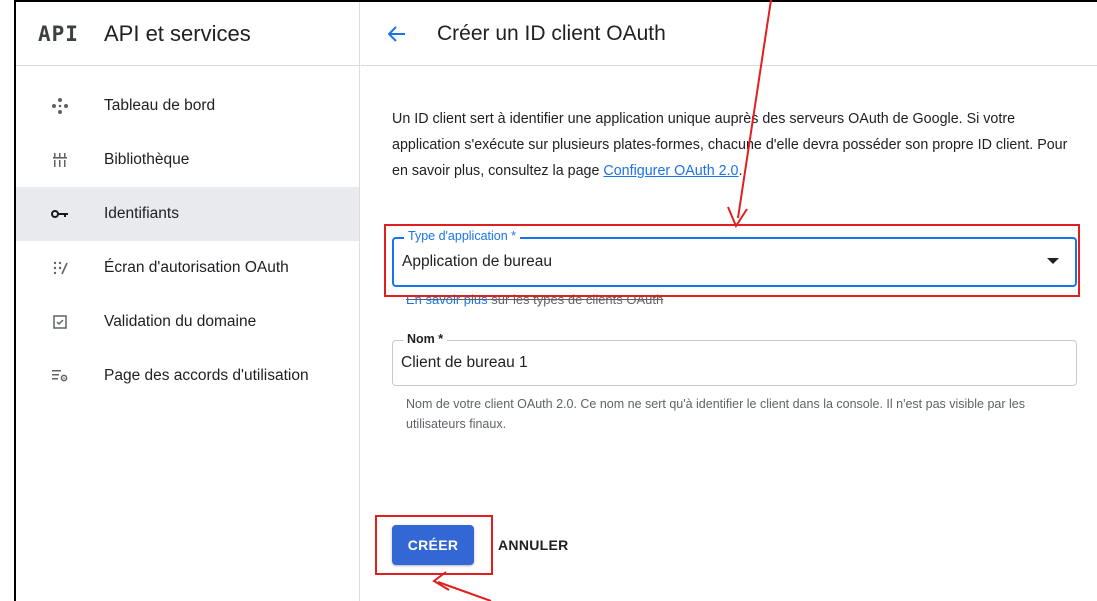 This screenshot has width=1097, height=601. Describe the element at coordinates (60, 160) in the screenshot. I see `library-icon` at that location.